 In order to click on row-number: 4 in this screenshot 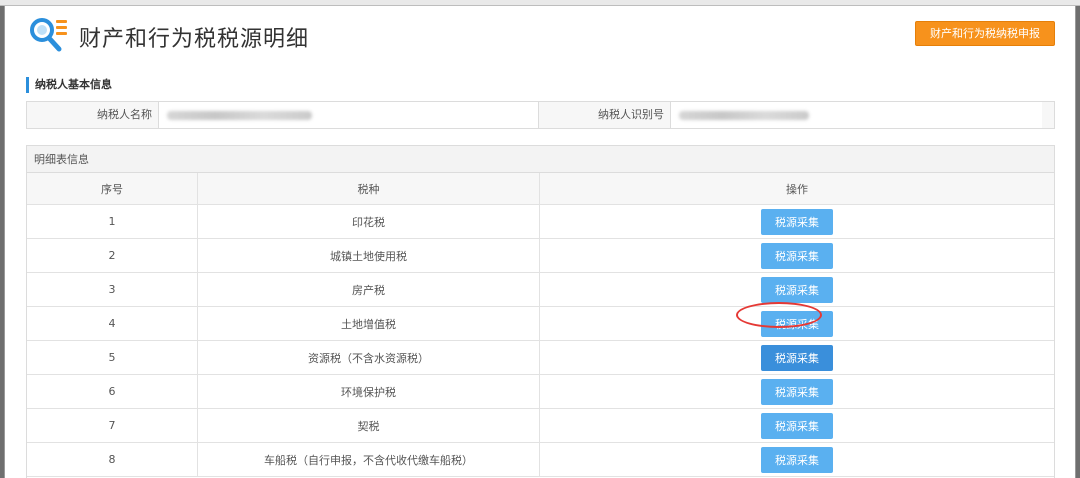, I will do `click(112, 323)`.